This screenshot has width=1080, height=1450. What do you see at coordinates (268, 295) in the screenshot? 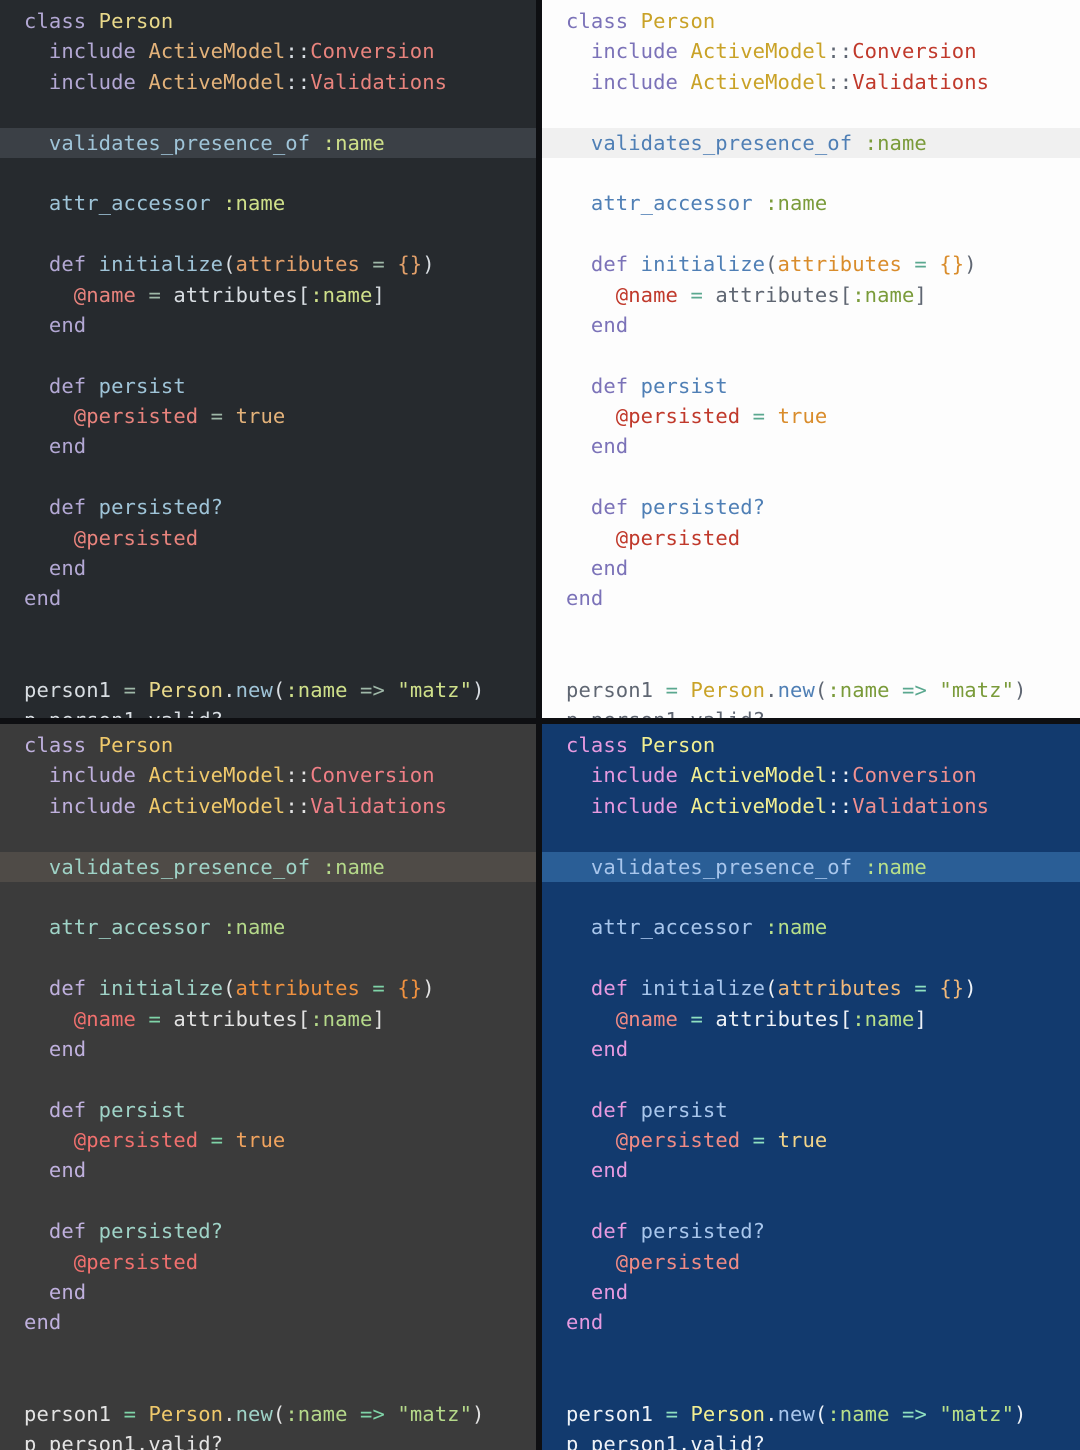
I see `code-line: @name = attributes[:name]` at bounding box center [268, 295].